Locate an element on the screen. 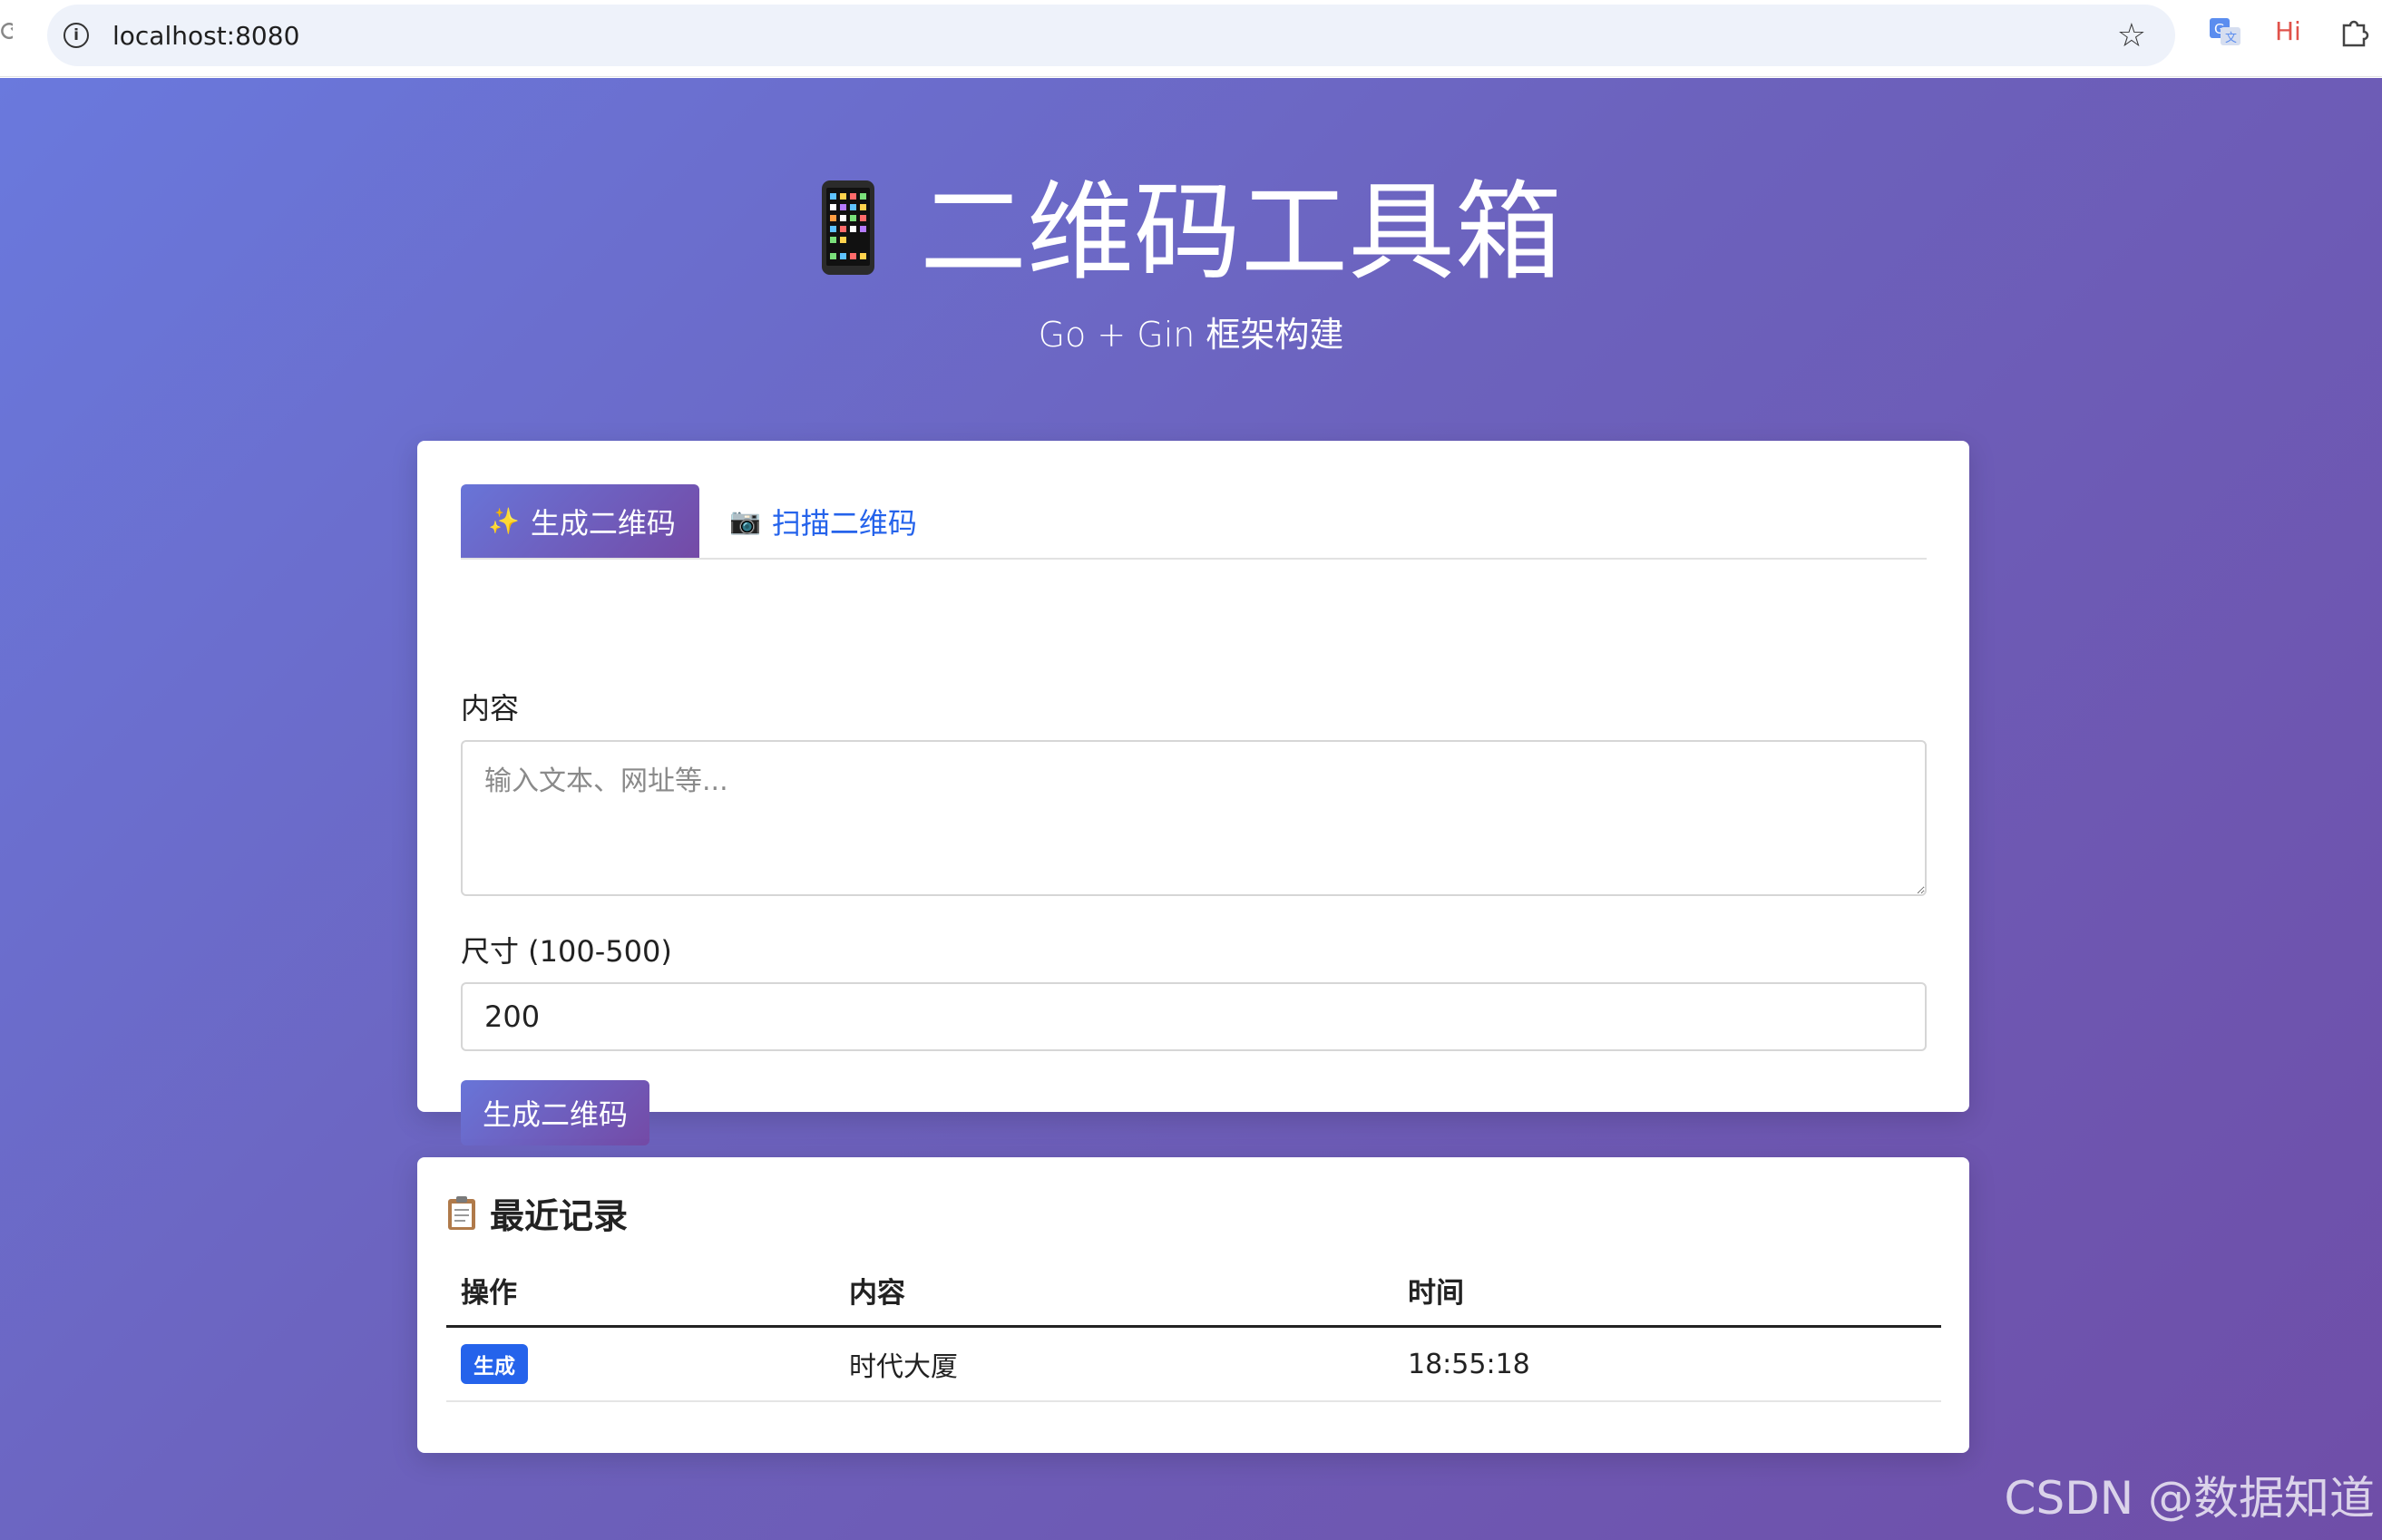 This screenshot has height=1540, width=2382. site-info-icon: i is located at coordinates (76, 35).